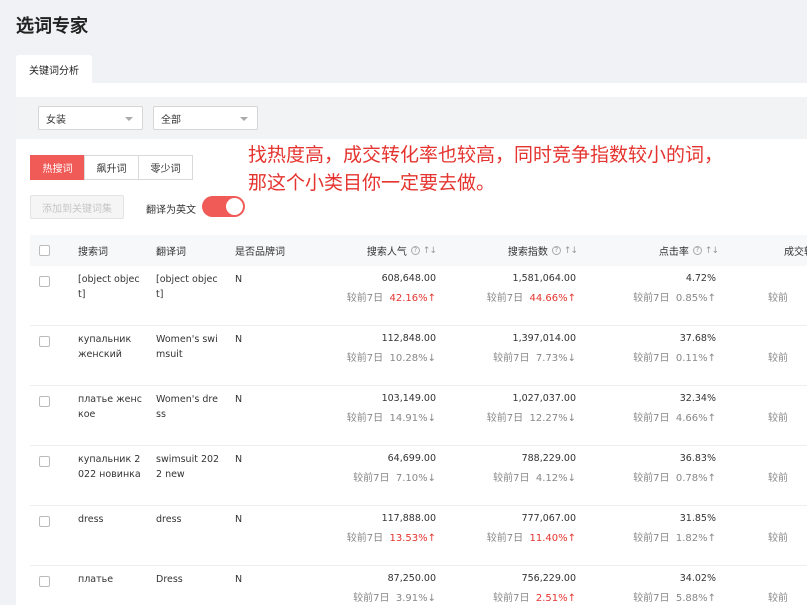 The height and width of the screenshot is (605, 807). What do you see at coordinates (544, 398) in the screenshot?
I see `search-index-value: 1,027,037.00` at bounding box center [544, 398].